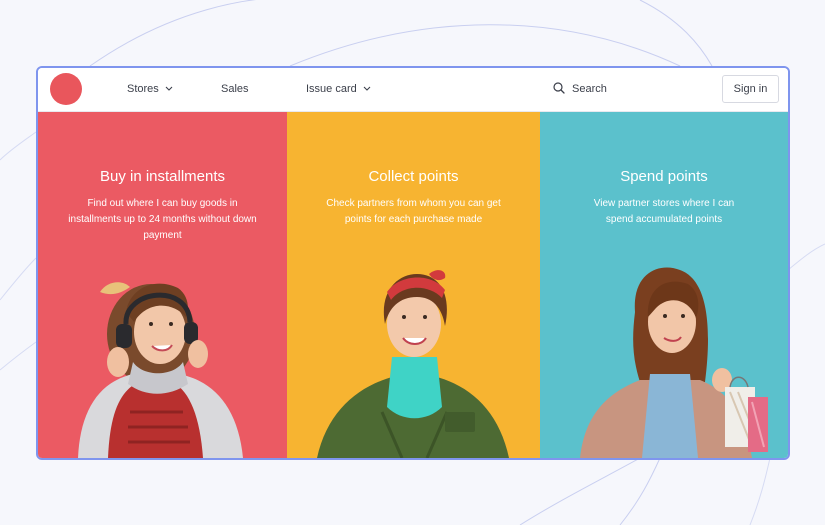 This screenshot has height=525, width=825. Describe the element at coordinates (559, 88) in the screenshot. I see `search-icon` at that location.